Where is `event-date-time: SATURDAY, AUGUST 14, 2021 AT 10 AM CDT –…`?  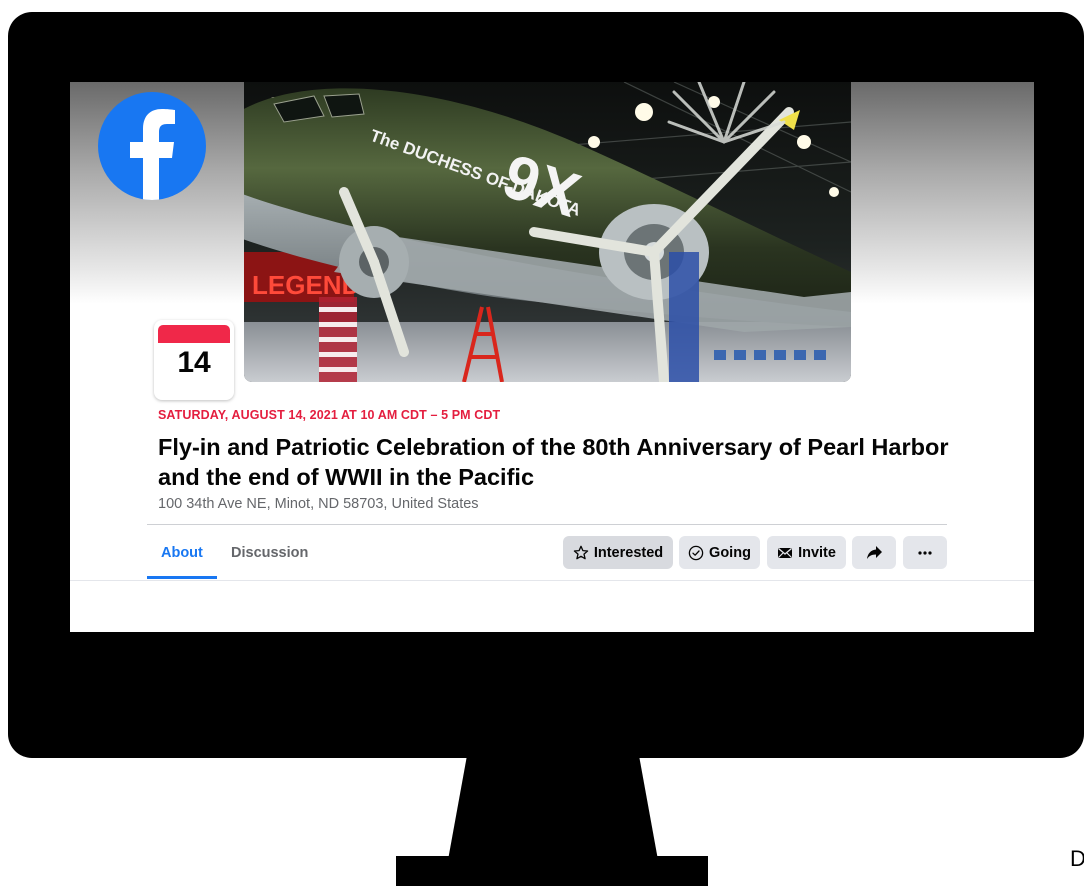 event-date-time: SATURDAY, AUGUST 14, 2021 AT 10 AM CDT –… is located at coordinates (329, 415).